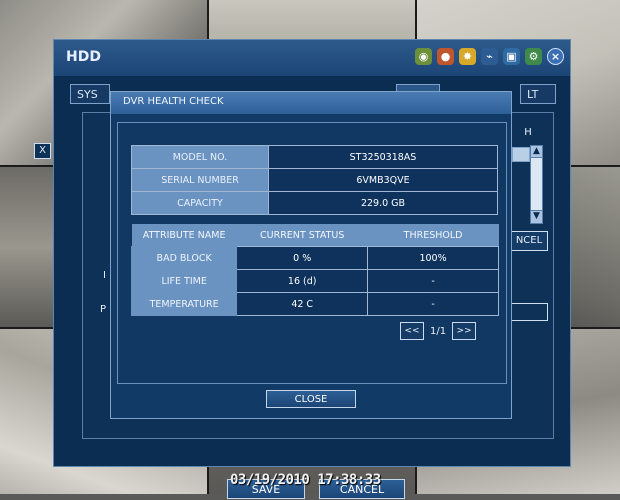 Image resolution: width=620 pixels, height=500 pixels. Describe the element at coordinates (184, 258) in the screenshot. I see `attribute-name: BAD BLOCK` at that location.